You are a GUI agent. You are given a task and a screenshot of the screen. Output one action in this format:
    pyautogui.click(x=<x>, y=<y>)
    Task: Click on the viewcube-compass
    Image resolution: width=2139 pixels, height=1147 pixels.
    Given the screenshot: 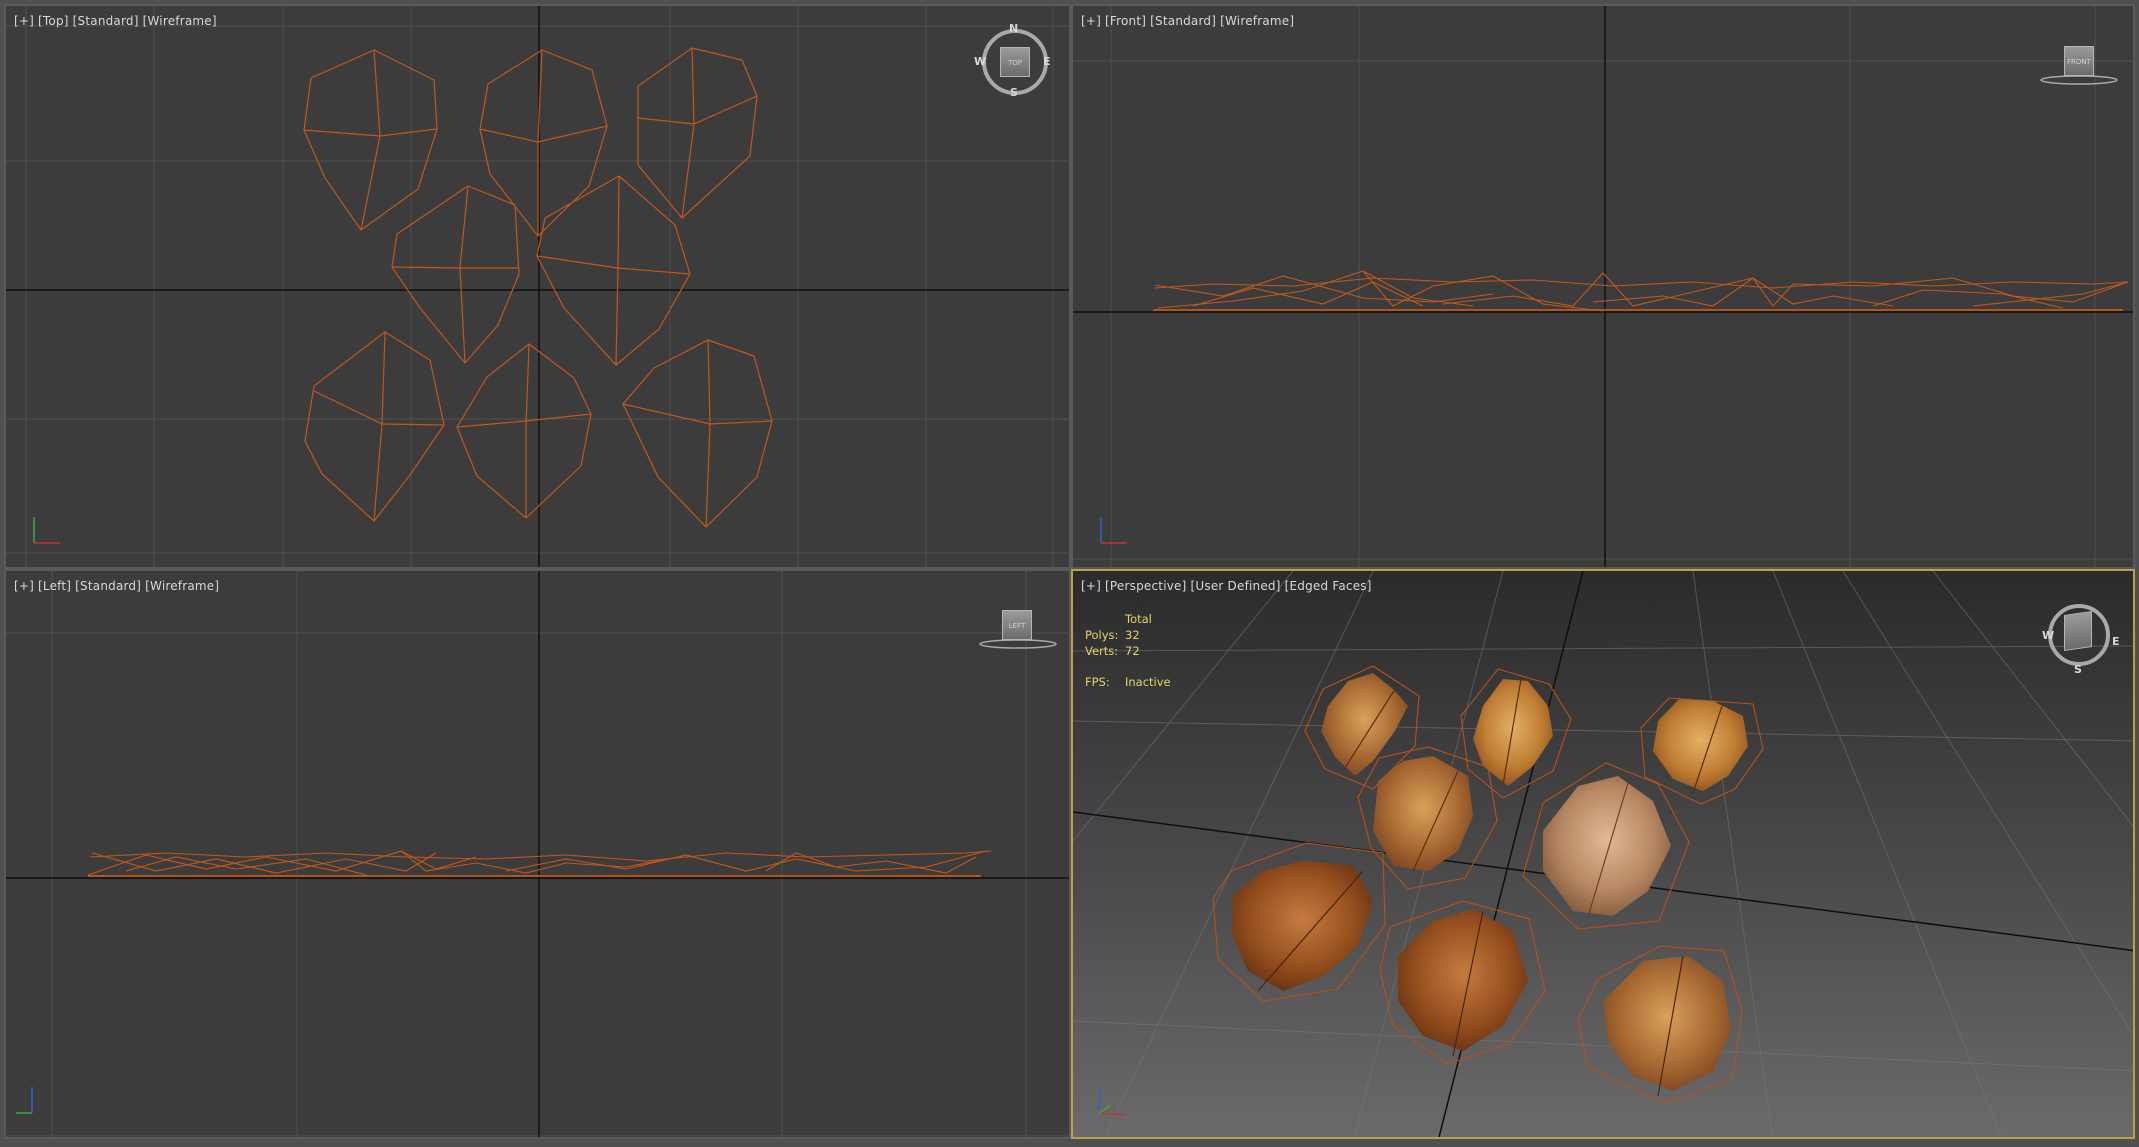 What is the action you would take?
    pyautogui.click(x=2079, y=635)
    